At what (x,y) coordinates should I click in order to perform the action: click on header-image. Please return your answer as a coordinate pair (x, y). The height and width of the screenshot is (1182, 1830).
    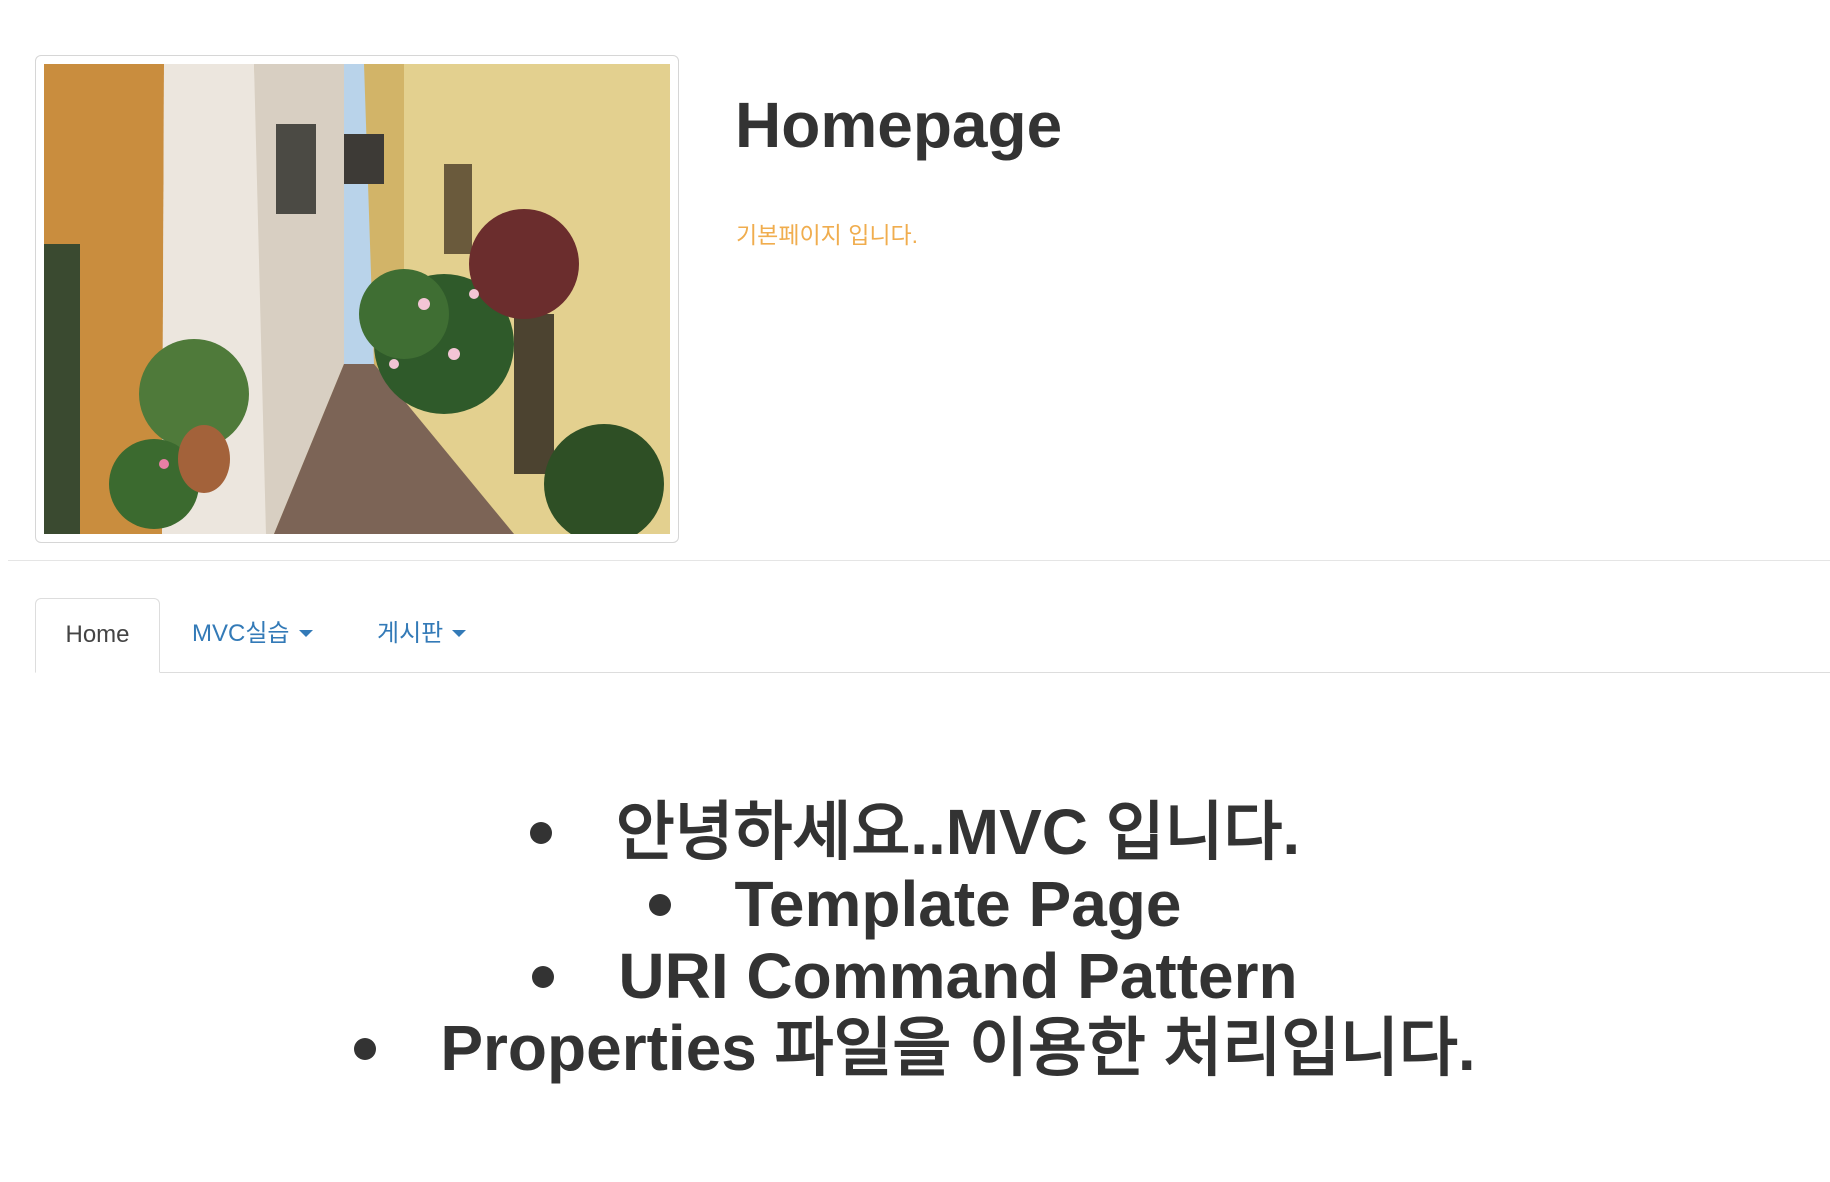
    Looking at the image, I should click on (357, 299).